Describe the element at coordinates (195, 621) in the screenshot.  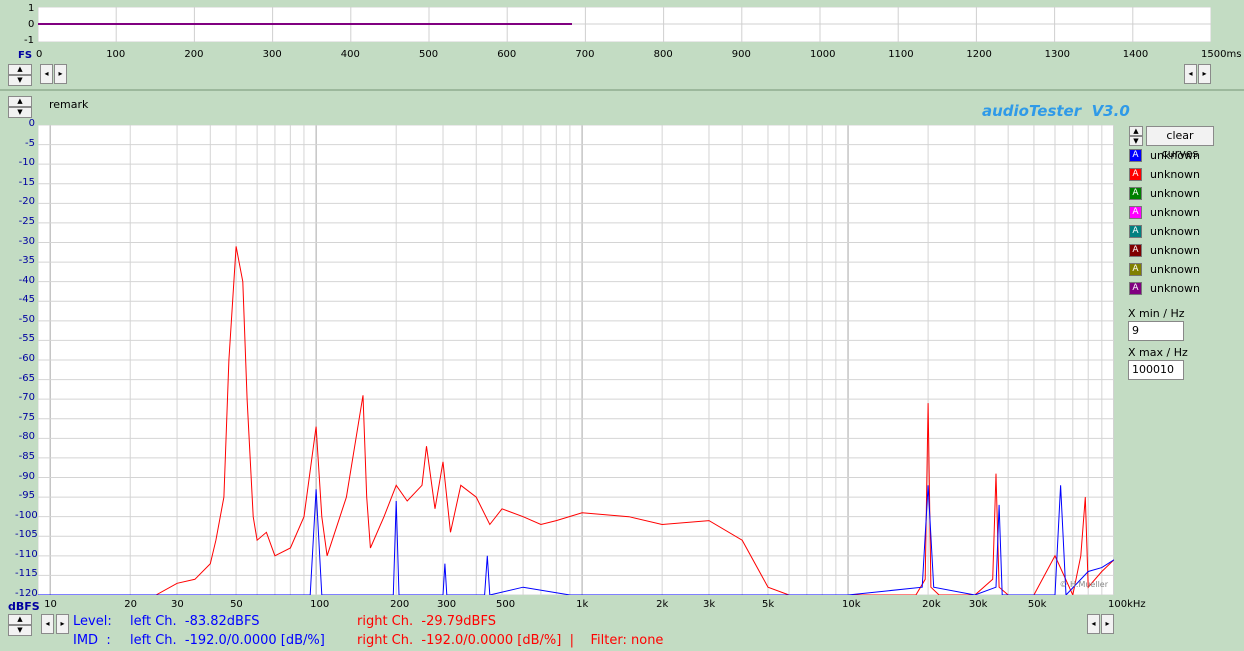
I see `level-left-value: left Ch. -83.82dBFS` at that location.